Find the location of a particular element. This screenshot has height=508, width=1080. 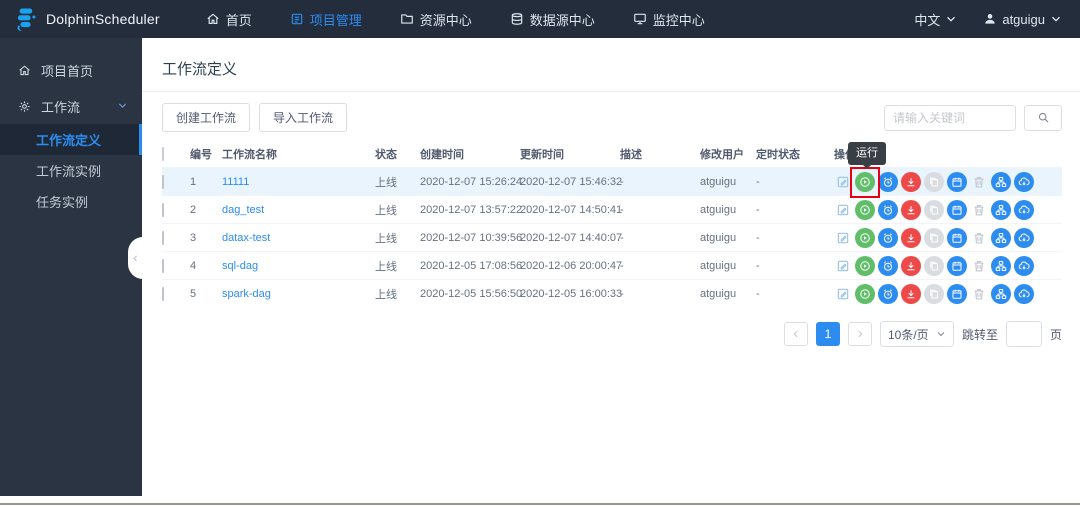

play-circle-icon is located at coordinates (865, 210).